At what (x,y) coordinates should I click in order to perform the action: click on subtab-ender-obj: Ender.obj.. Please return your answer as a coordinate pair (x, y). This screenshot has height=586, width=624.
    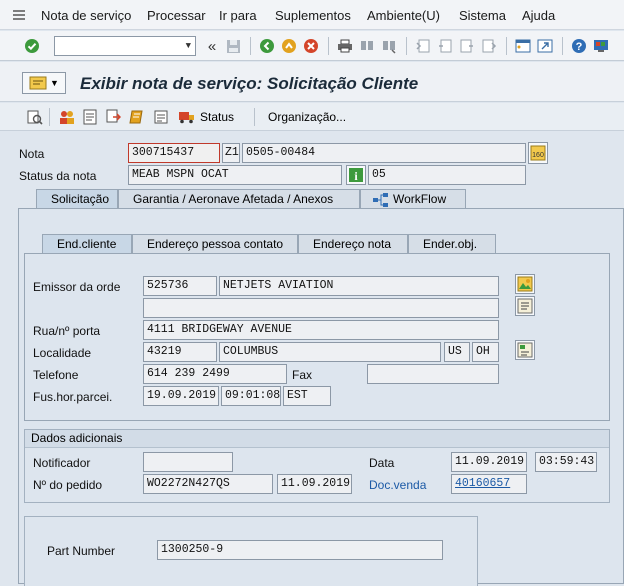
    Looking at the image, I should click on (452, 244).